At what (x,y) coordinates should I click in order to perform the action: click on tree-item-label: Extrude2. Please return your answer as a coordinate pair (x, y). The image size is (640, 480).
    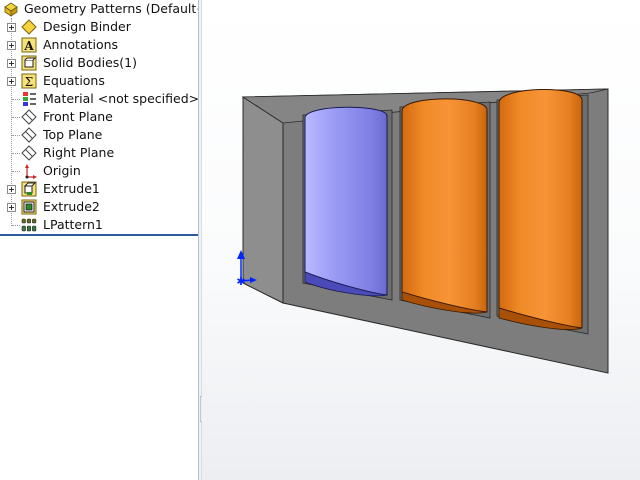
    Looking at the image, I should click on (71, 206).